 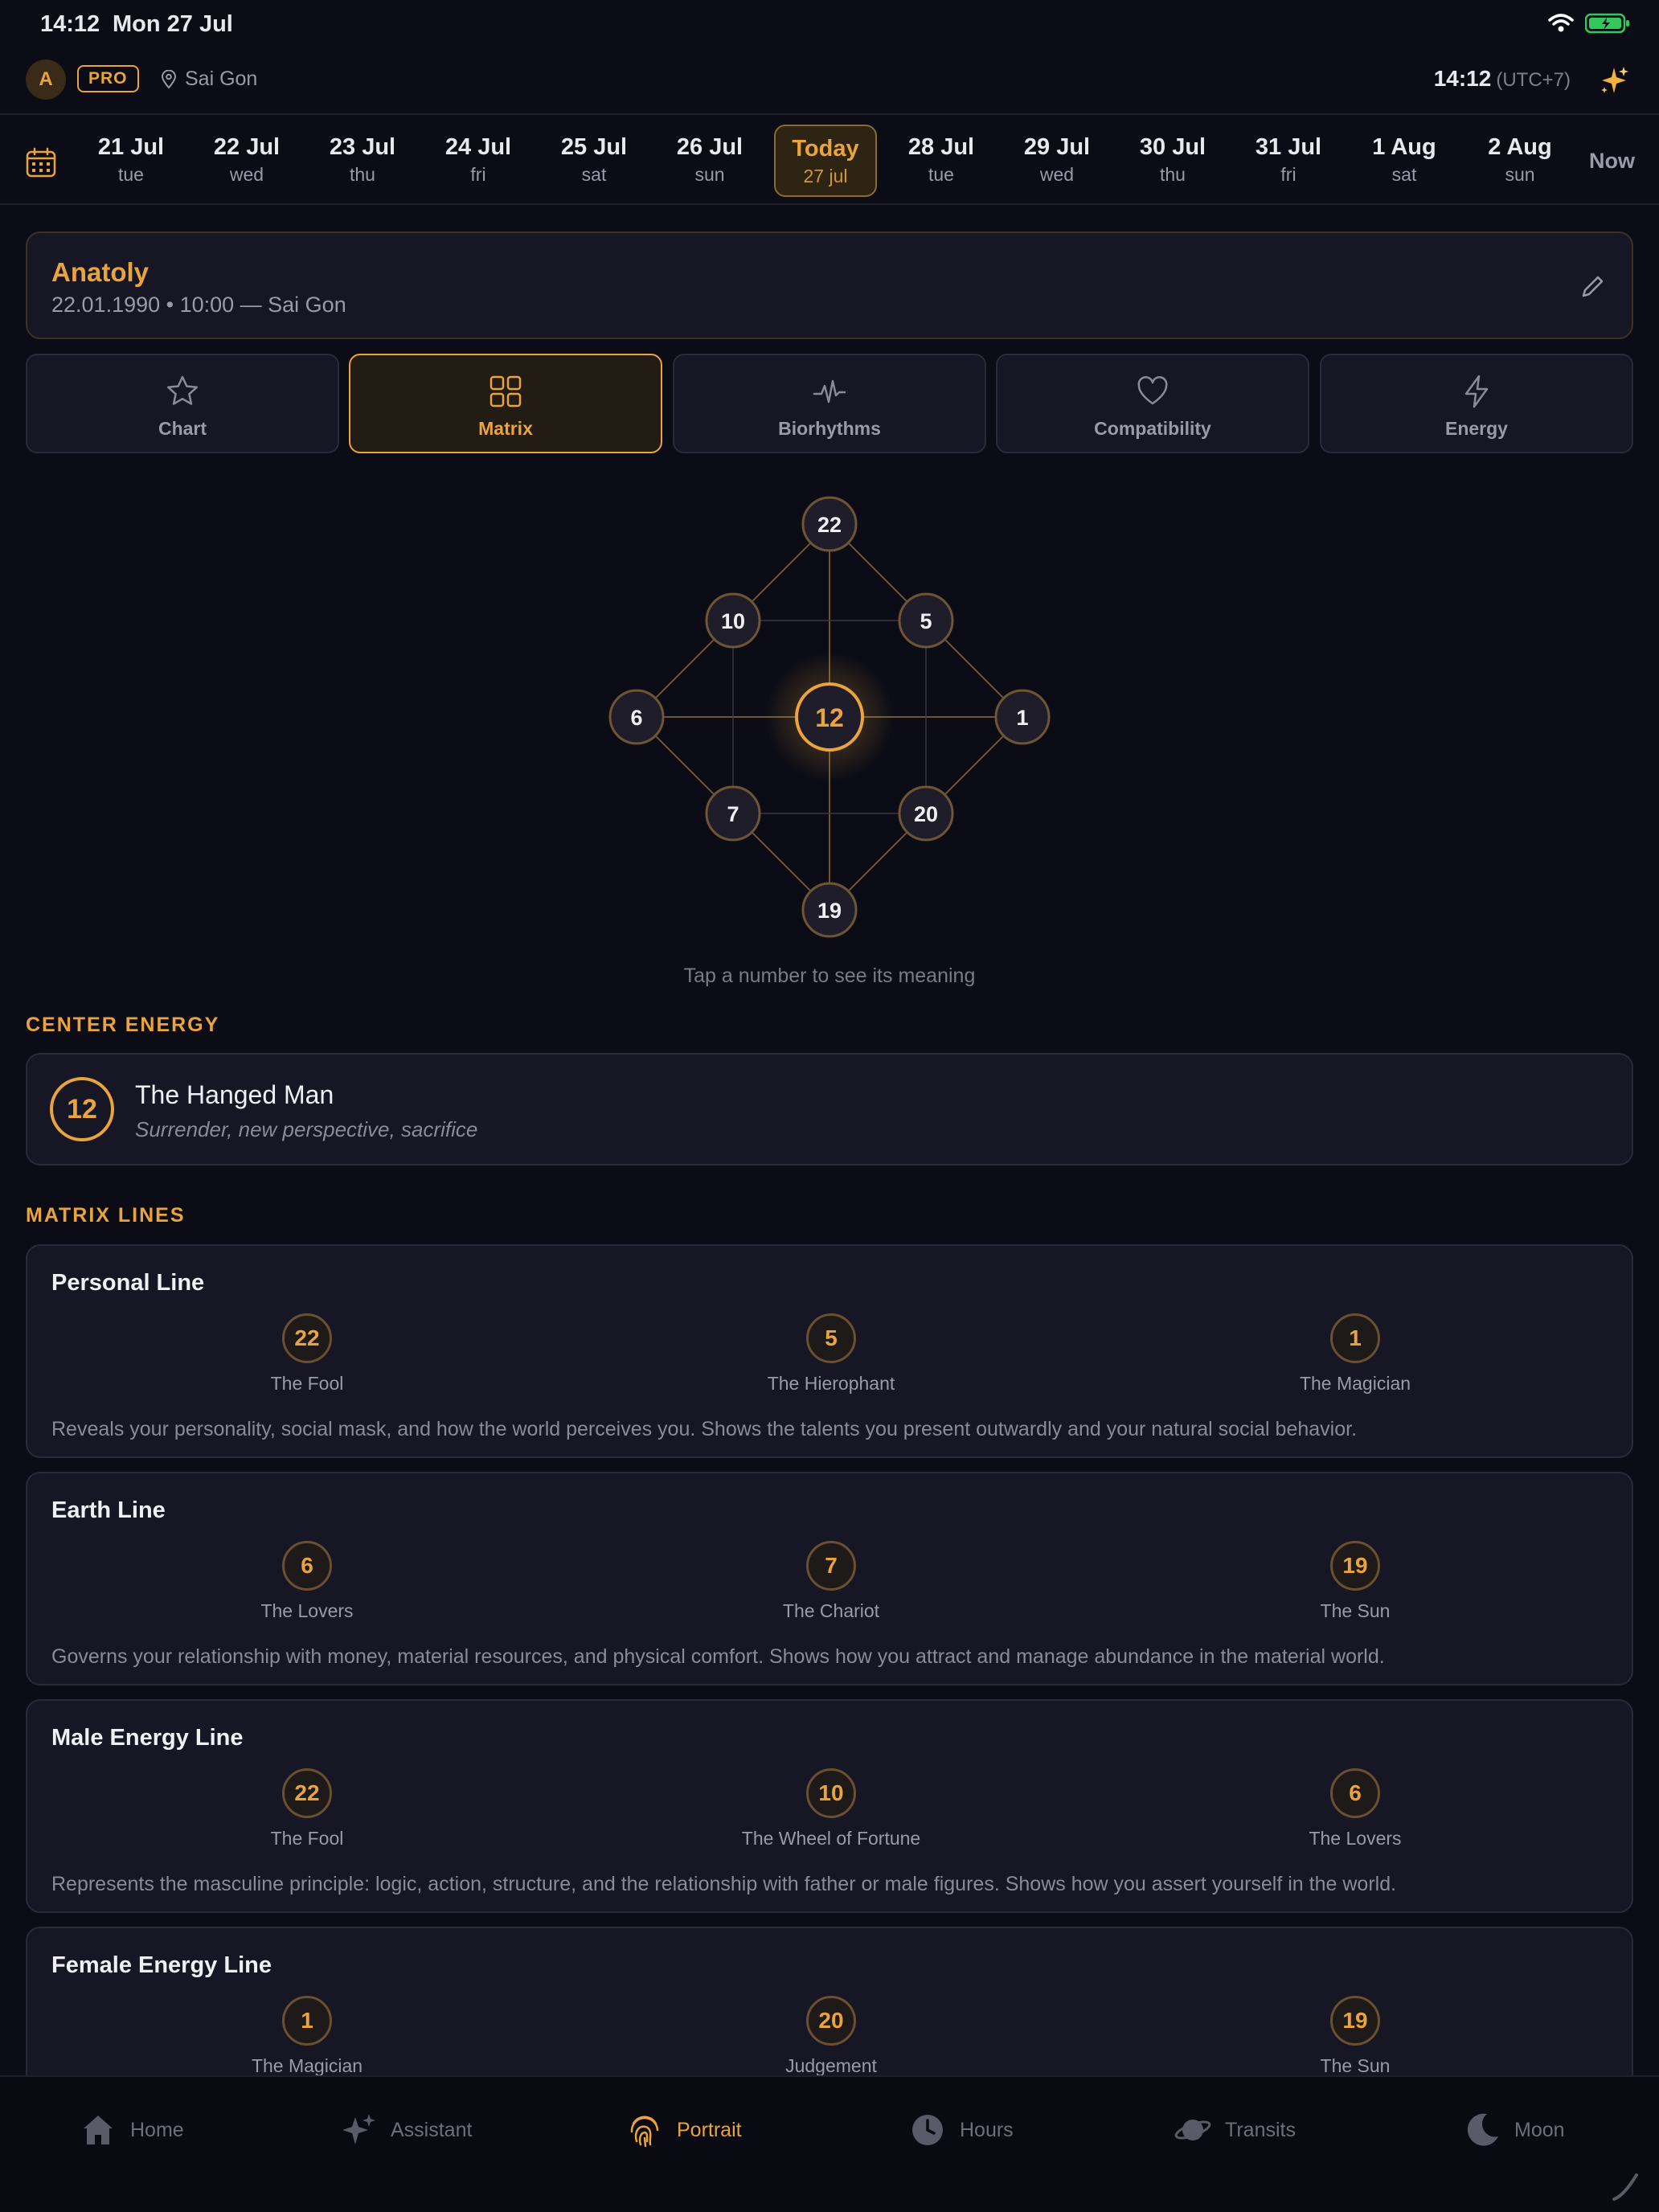 I want to click on tab-matrix: Matrix, so click(x=506, y=403).